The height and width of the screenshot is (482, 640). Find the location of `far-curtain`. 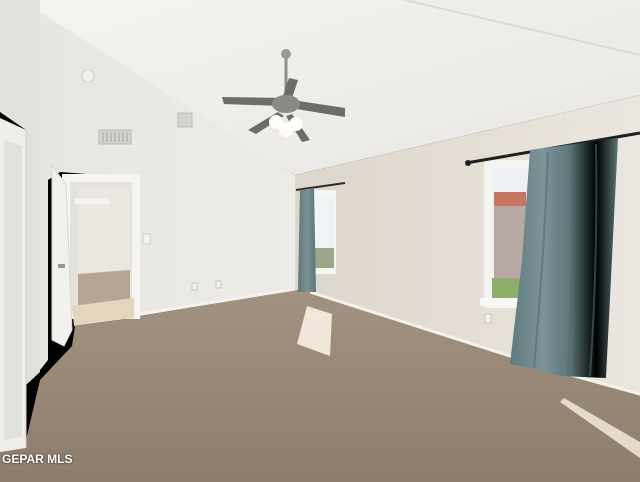

far-curtain is located at coordinates (307, 240).